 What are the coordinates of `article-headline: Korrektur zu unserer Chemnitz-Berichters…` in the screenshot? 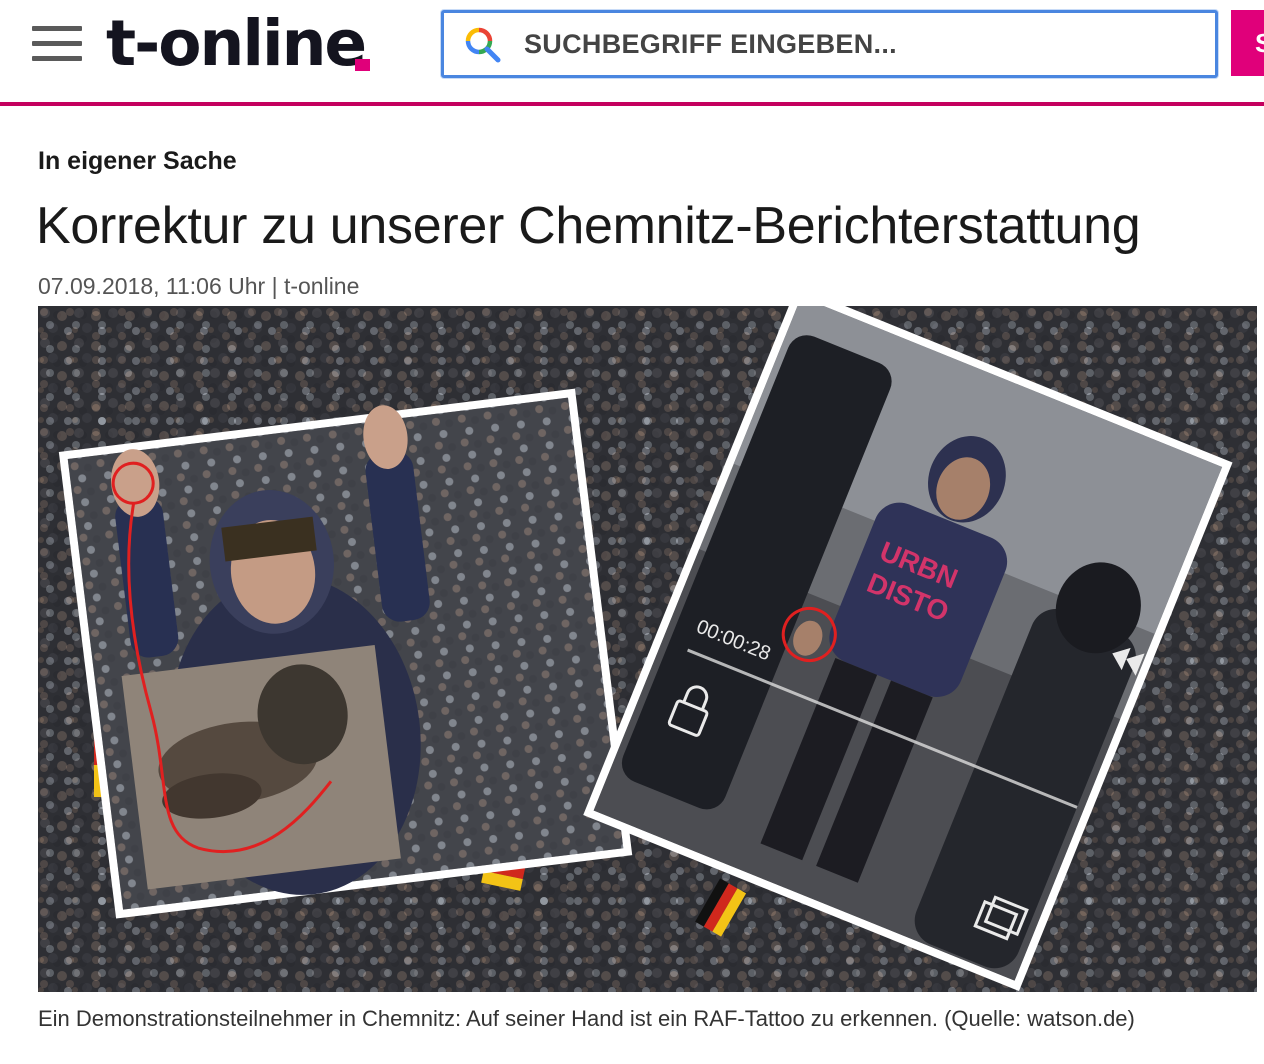 It's located at (588, 226).